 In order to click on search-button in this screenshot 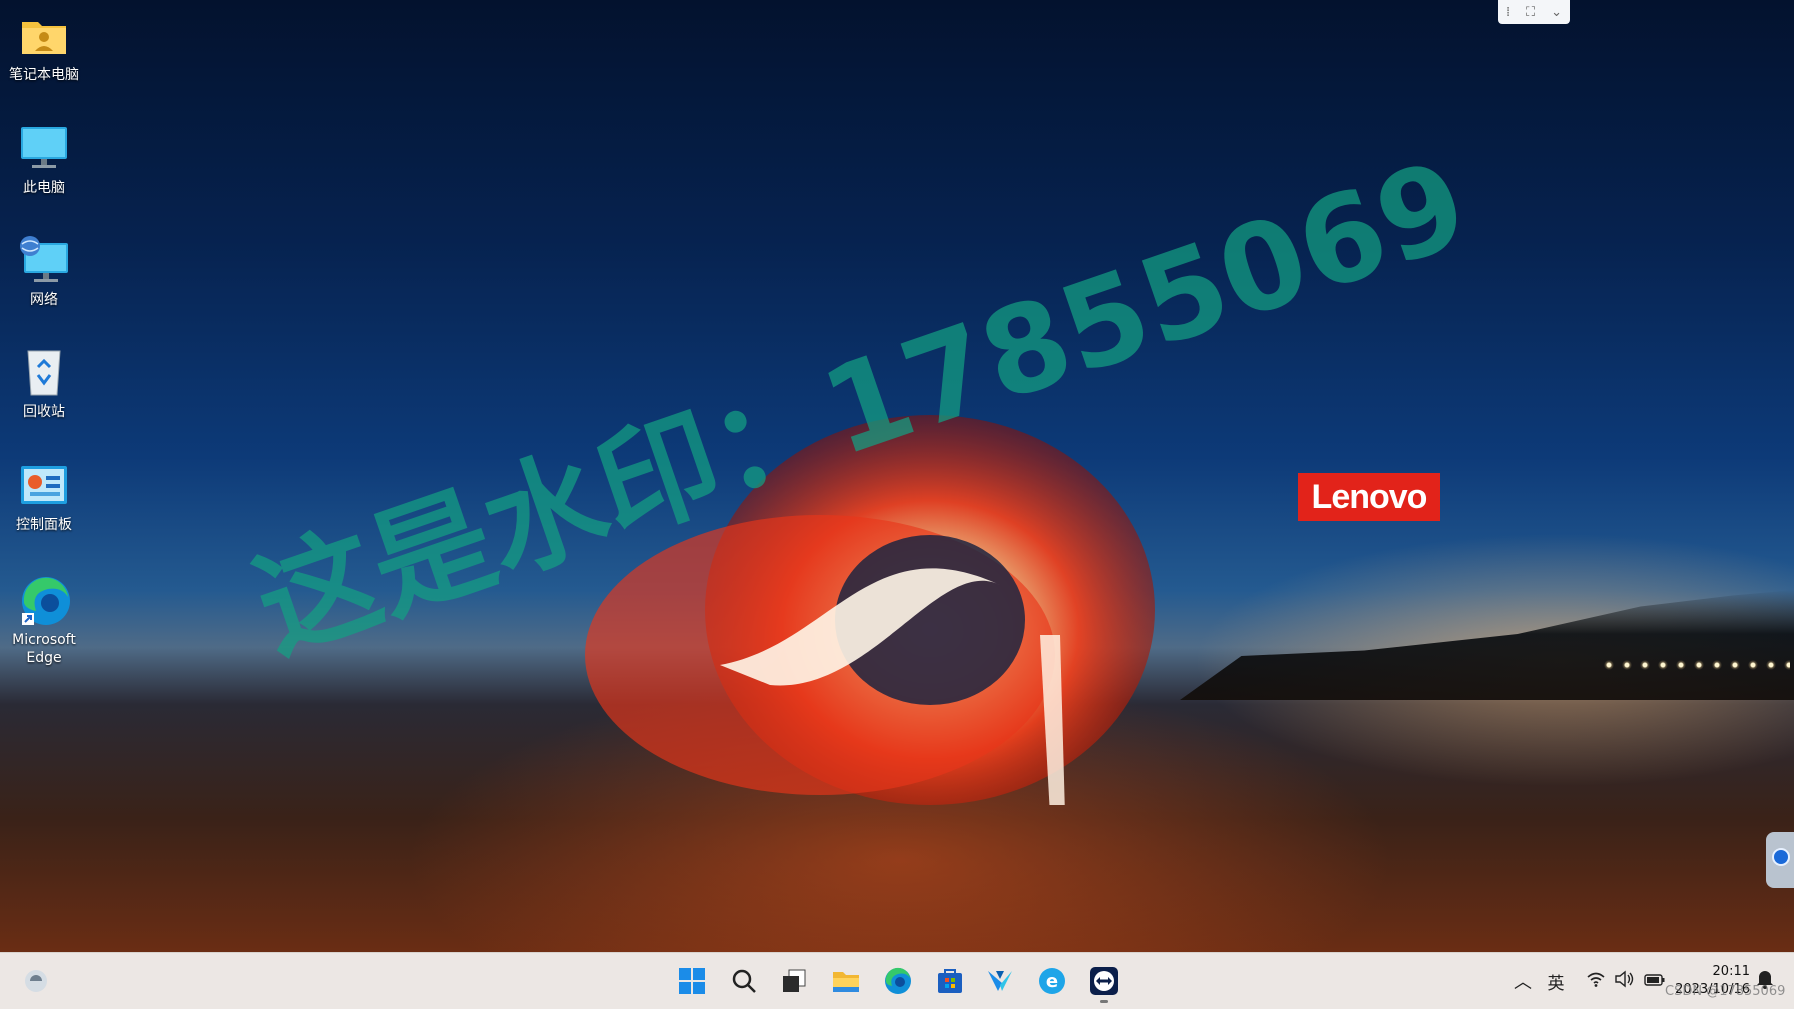, I will do `click(744, 981)`.